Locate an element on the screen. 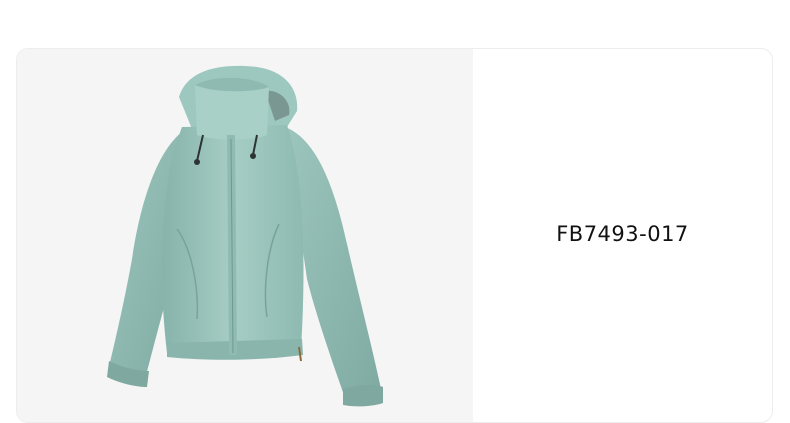 This screenshot has width=790, height=423. product-sku: FB7493-017 is located at coordinates (622, 234).